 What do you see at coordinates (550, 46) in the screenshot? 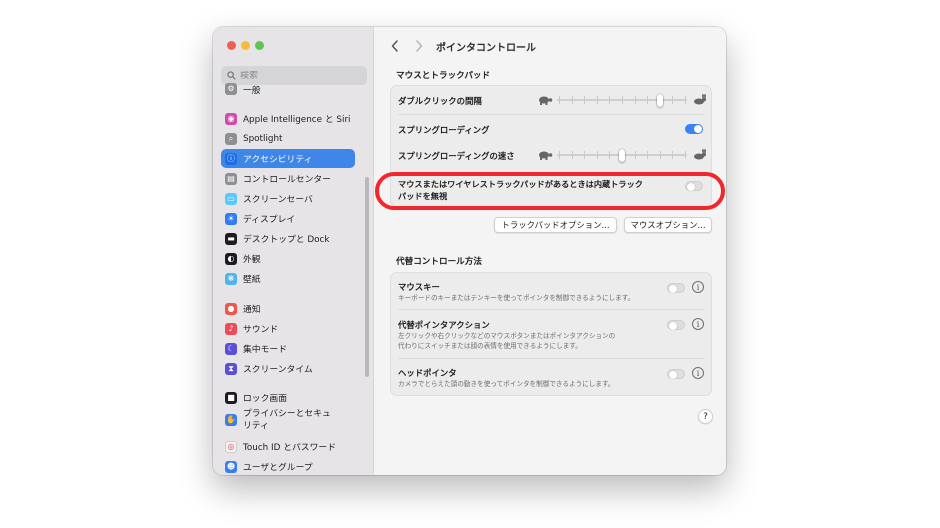
I see `title-bar: ポインタコントロール` at bounding box center [550, 46].